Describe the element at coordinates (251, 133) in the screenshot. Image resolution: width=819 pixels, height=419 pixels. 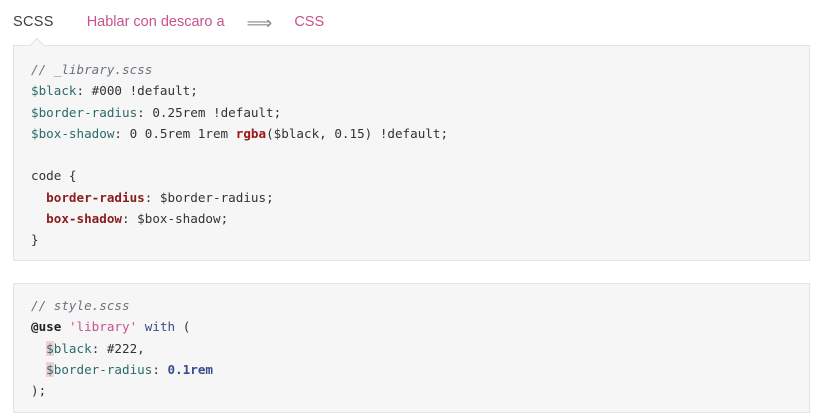
I see `code-function: rgba` at that location.